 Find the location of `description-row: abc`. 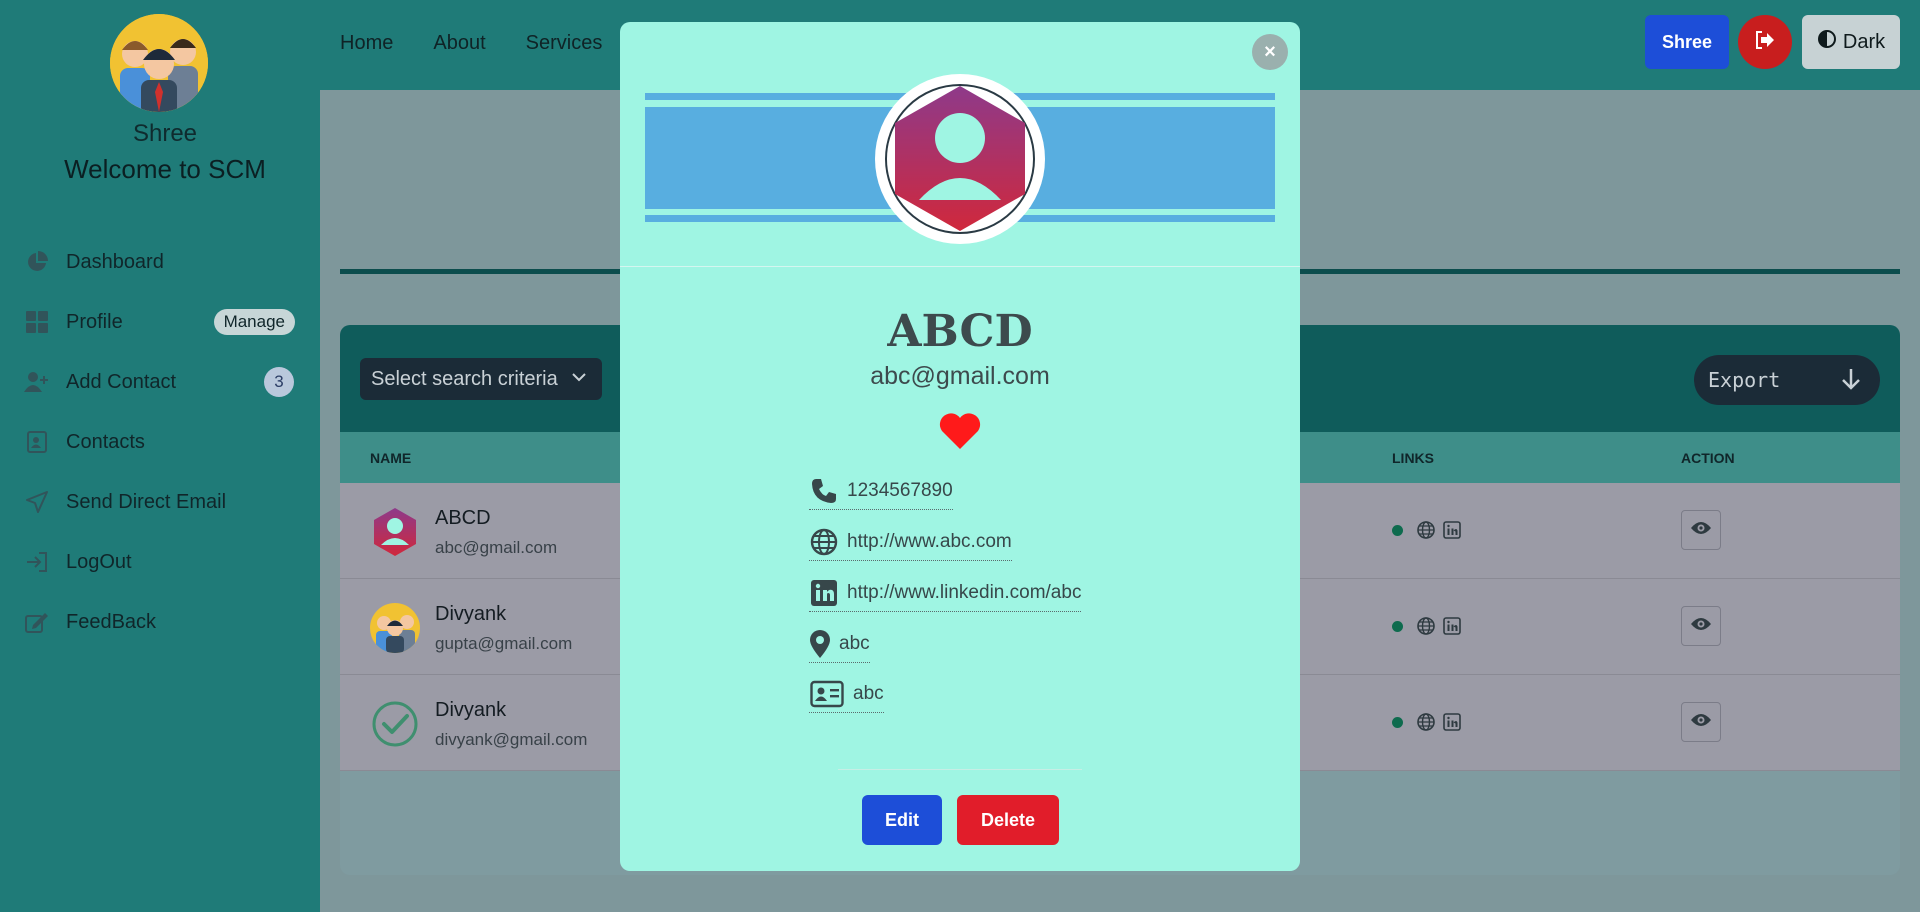

description-row: abc is located at coordinates (846, 696).